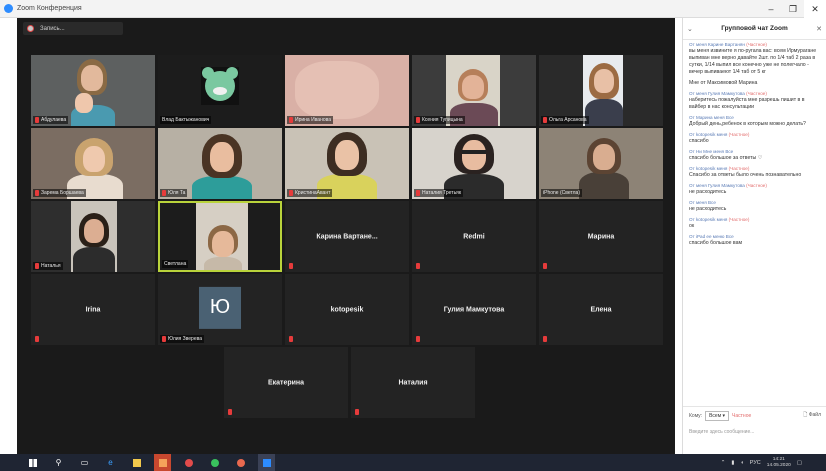 Image resolution: width=826 pixels, height=471 pixels. I want to click on participant-tile: Екатерина, so click(286, 382).